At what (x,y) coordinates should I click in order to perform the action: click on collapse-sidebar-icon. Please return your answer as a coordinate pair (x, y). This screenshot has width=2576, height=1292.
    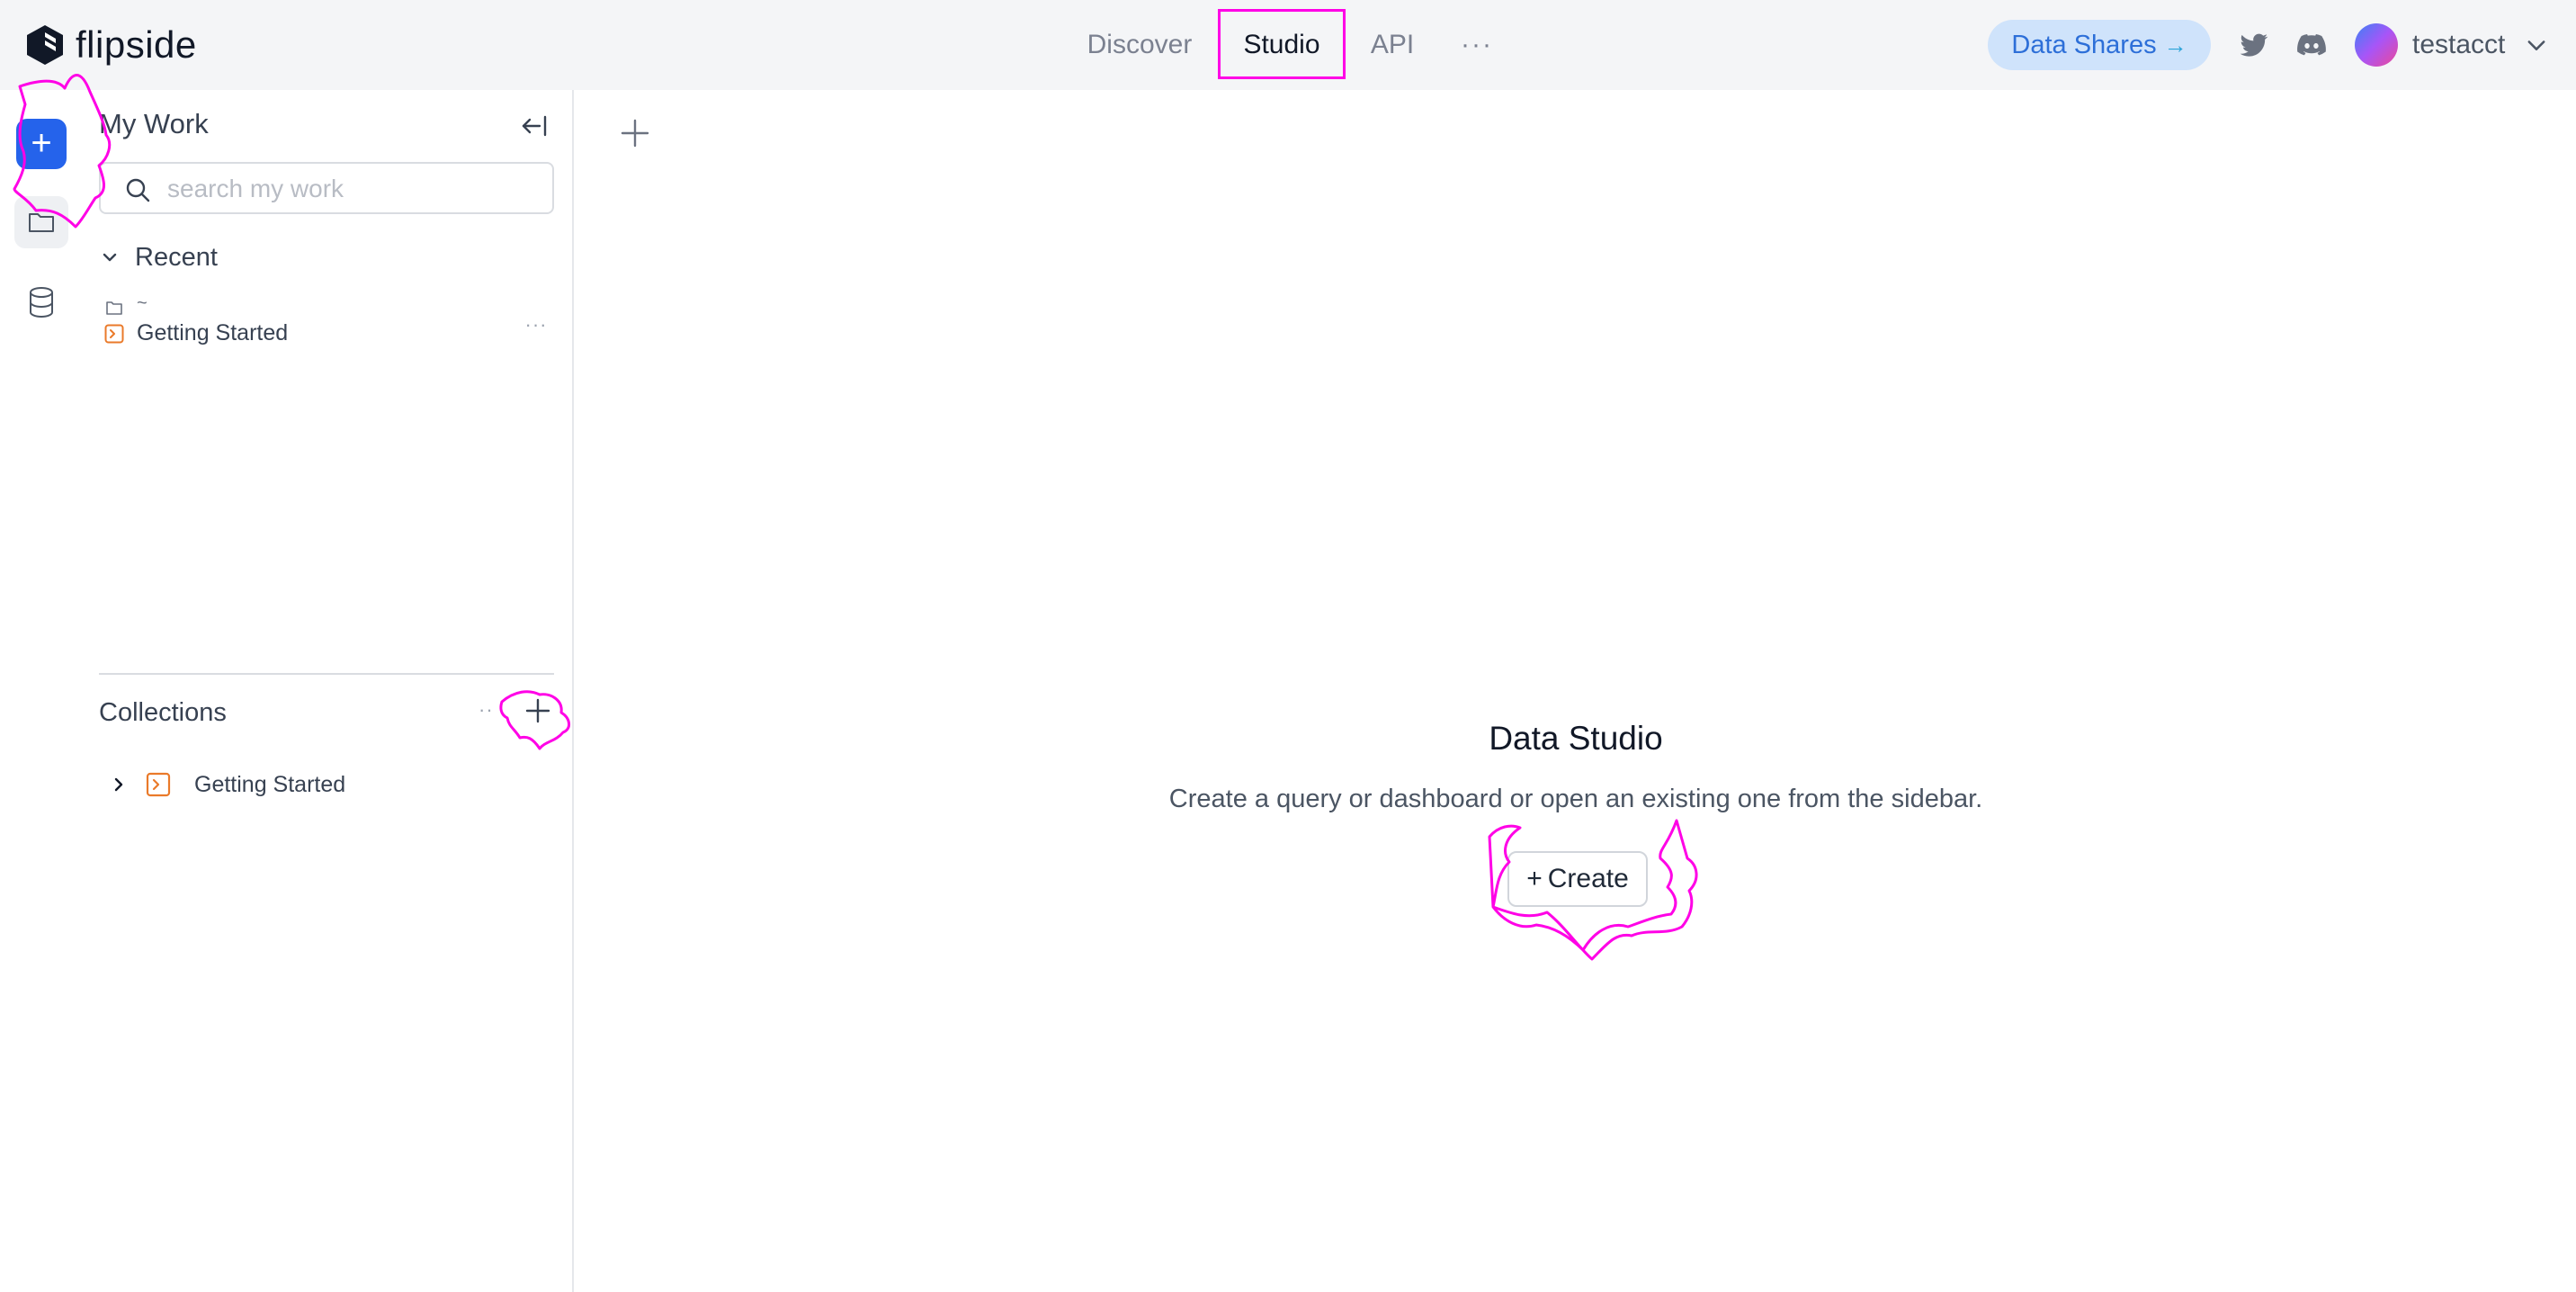
    Looking at the image, I should click on (534, 126).